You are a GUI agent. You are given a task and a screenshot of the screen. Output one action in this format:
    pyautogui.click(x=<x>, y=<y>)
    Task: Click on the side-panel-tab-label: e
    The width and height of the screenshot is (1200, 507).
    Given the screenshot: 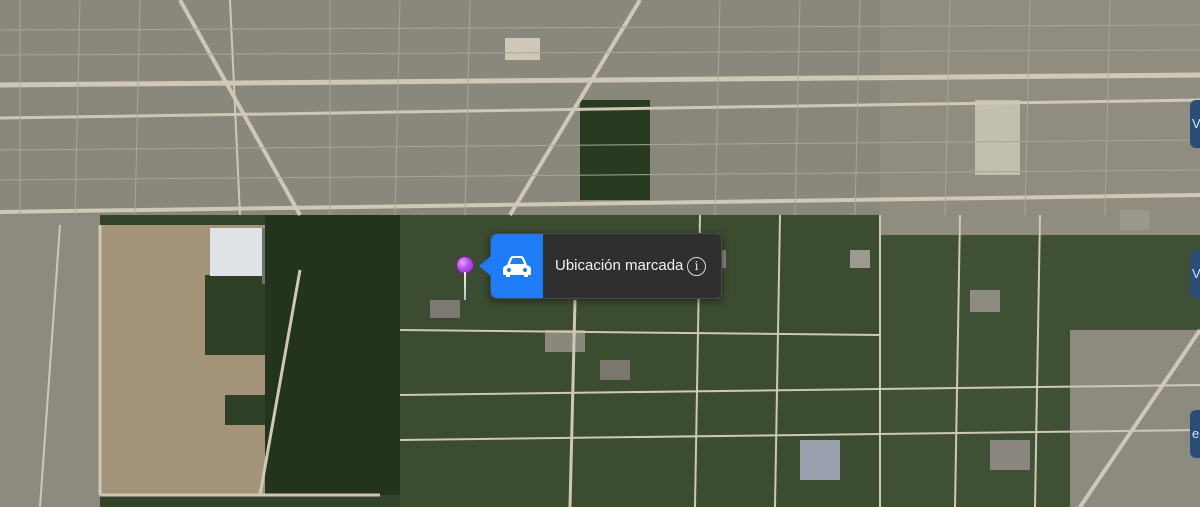 What is the action you would take?
    pyautogui.click(x=1196, y=433)
    